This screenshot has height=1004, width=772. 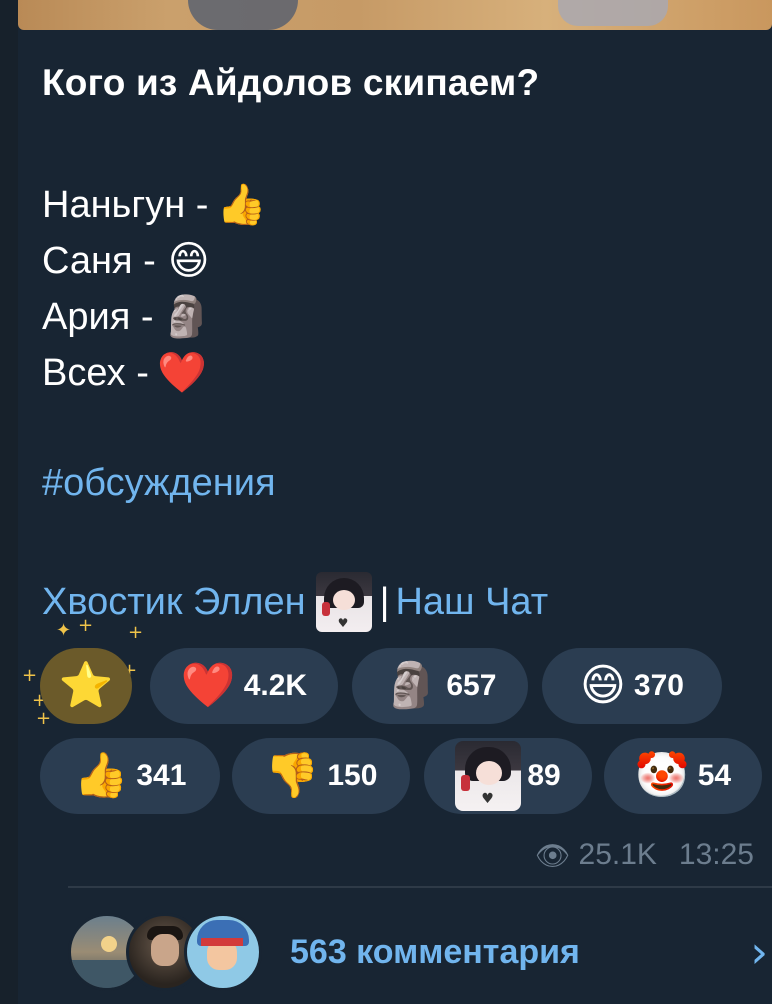 I want to click on poll-option-4: Всех - ❤️, so click(x=124, y=373).